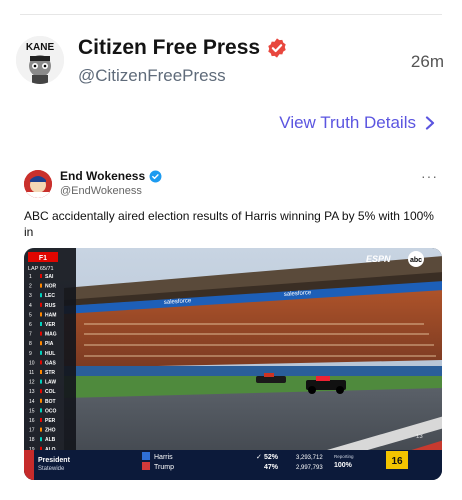 This screenshot has height=500, width=462. What do you see at coordinates (32, 392) in the screenshot?
I see `tower-position: 13` at bounding box center [32, 392].